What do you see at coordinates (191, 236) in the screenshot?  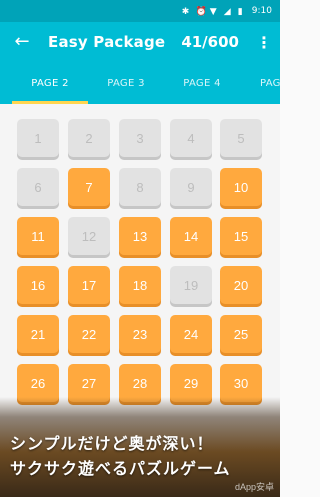 I see `level-tile-14: 14` at bounding box center [191, 236].